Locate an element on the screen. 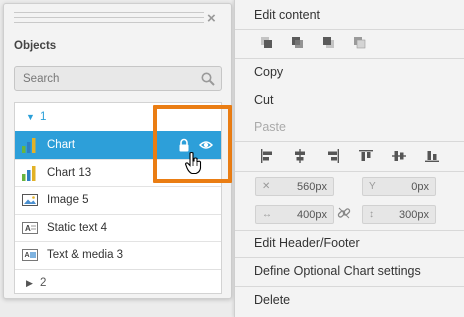 This screenshot has height=317, width=464. align-top-icon is located at coordinates (366, 156).